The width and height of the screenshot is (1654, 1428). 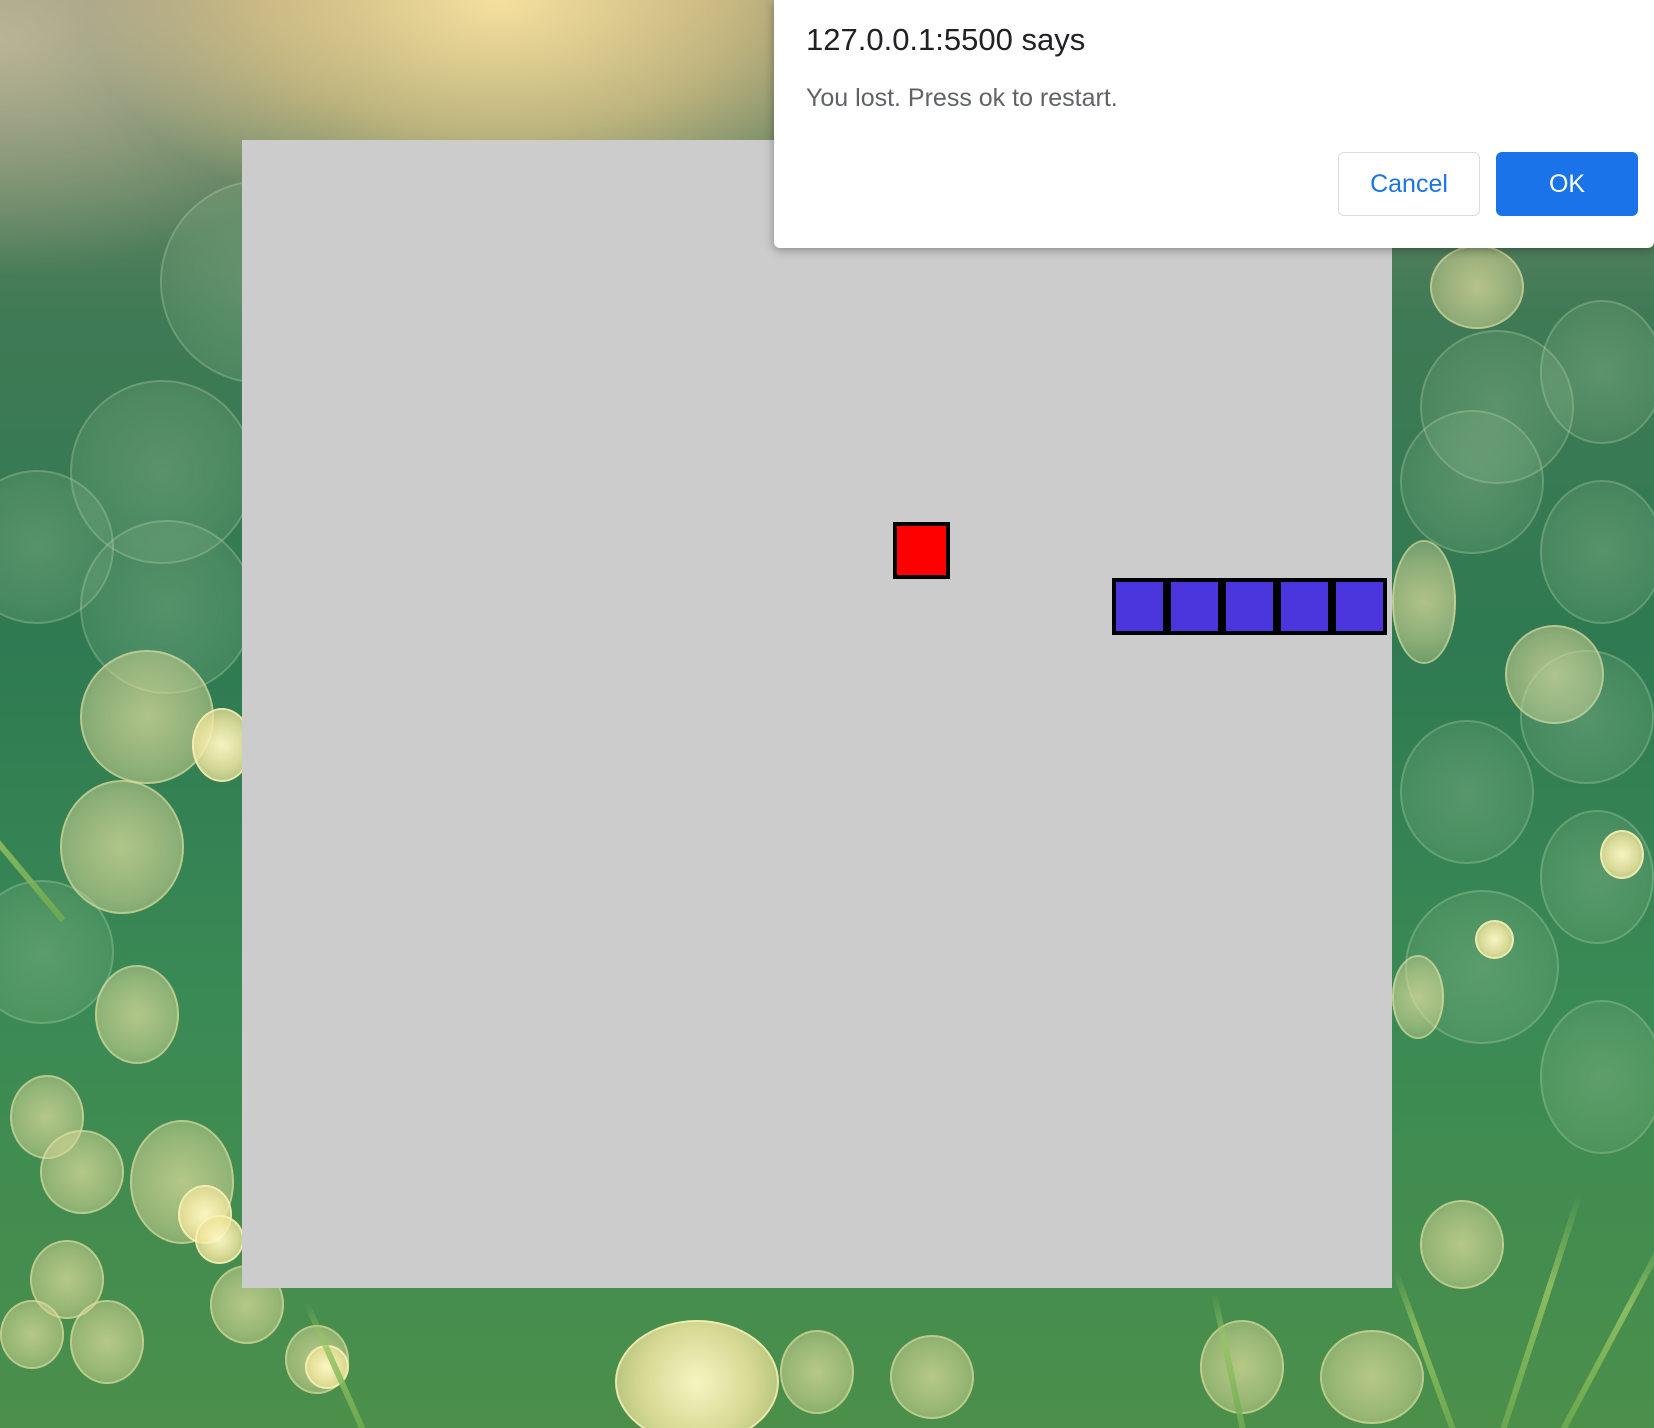 I want to click on dialog-message: You lost. Press ok to restart., so click(x=962, y=98).